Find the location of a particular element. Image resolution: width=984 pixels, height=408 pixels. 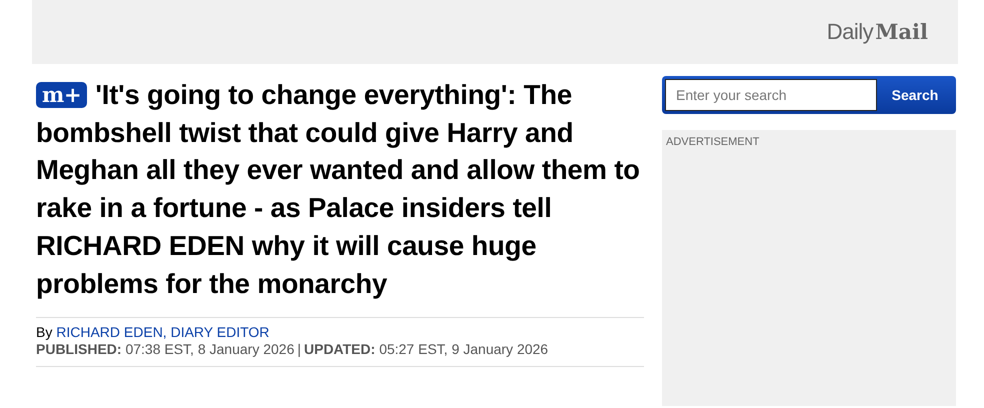

published-date: PUBLISHED: 07:38 EST, 8 January 2026 is located at coordinates (165, 349).